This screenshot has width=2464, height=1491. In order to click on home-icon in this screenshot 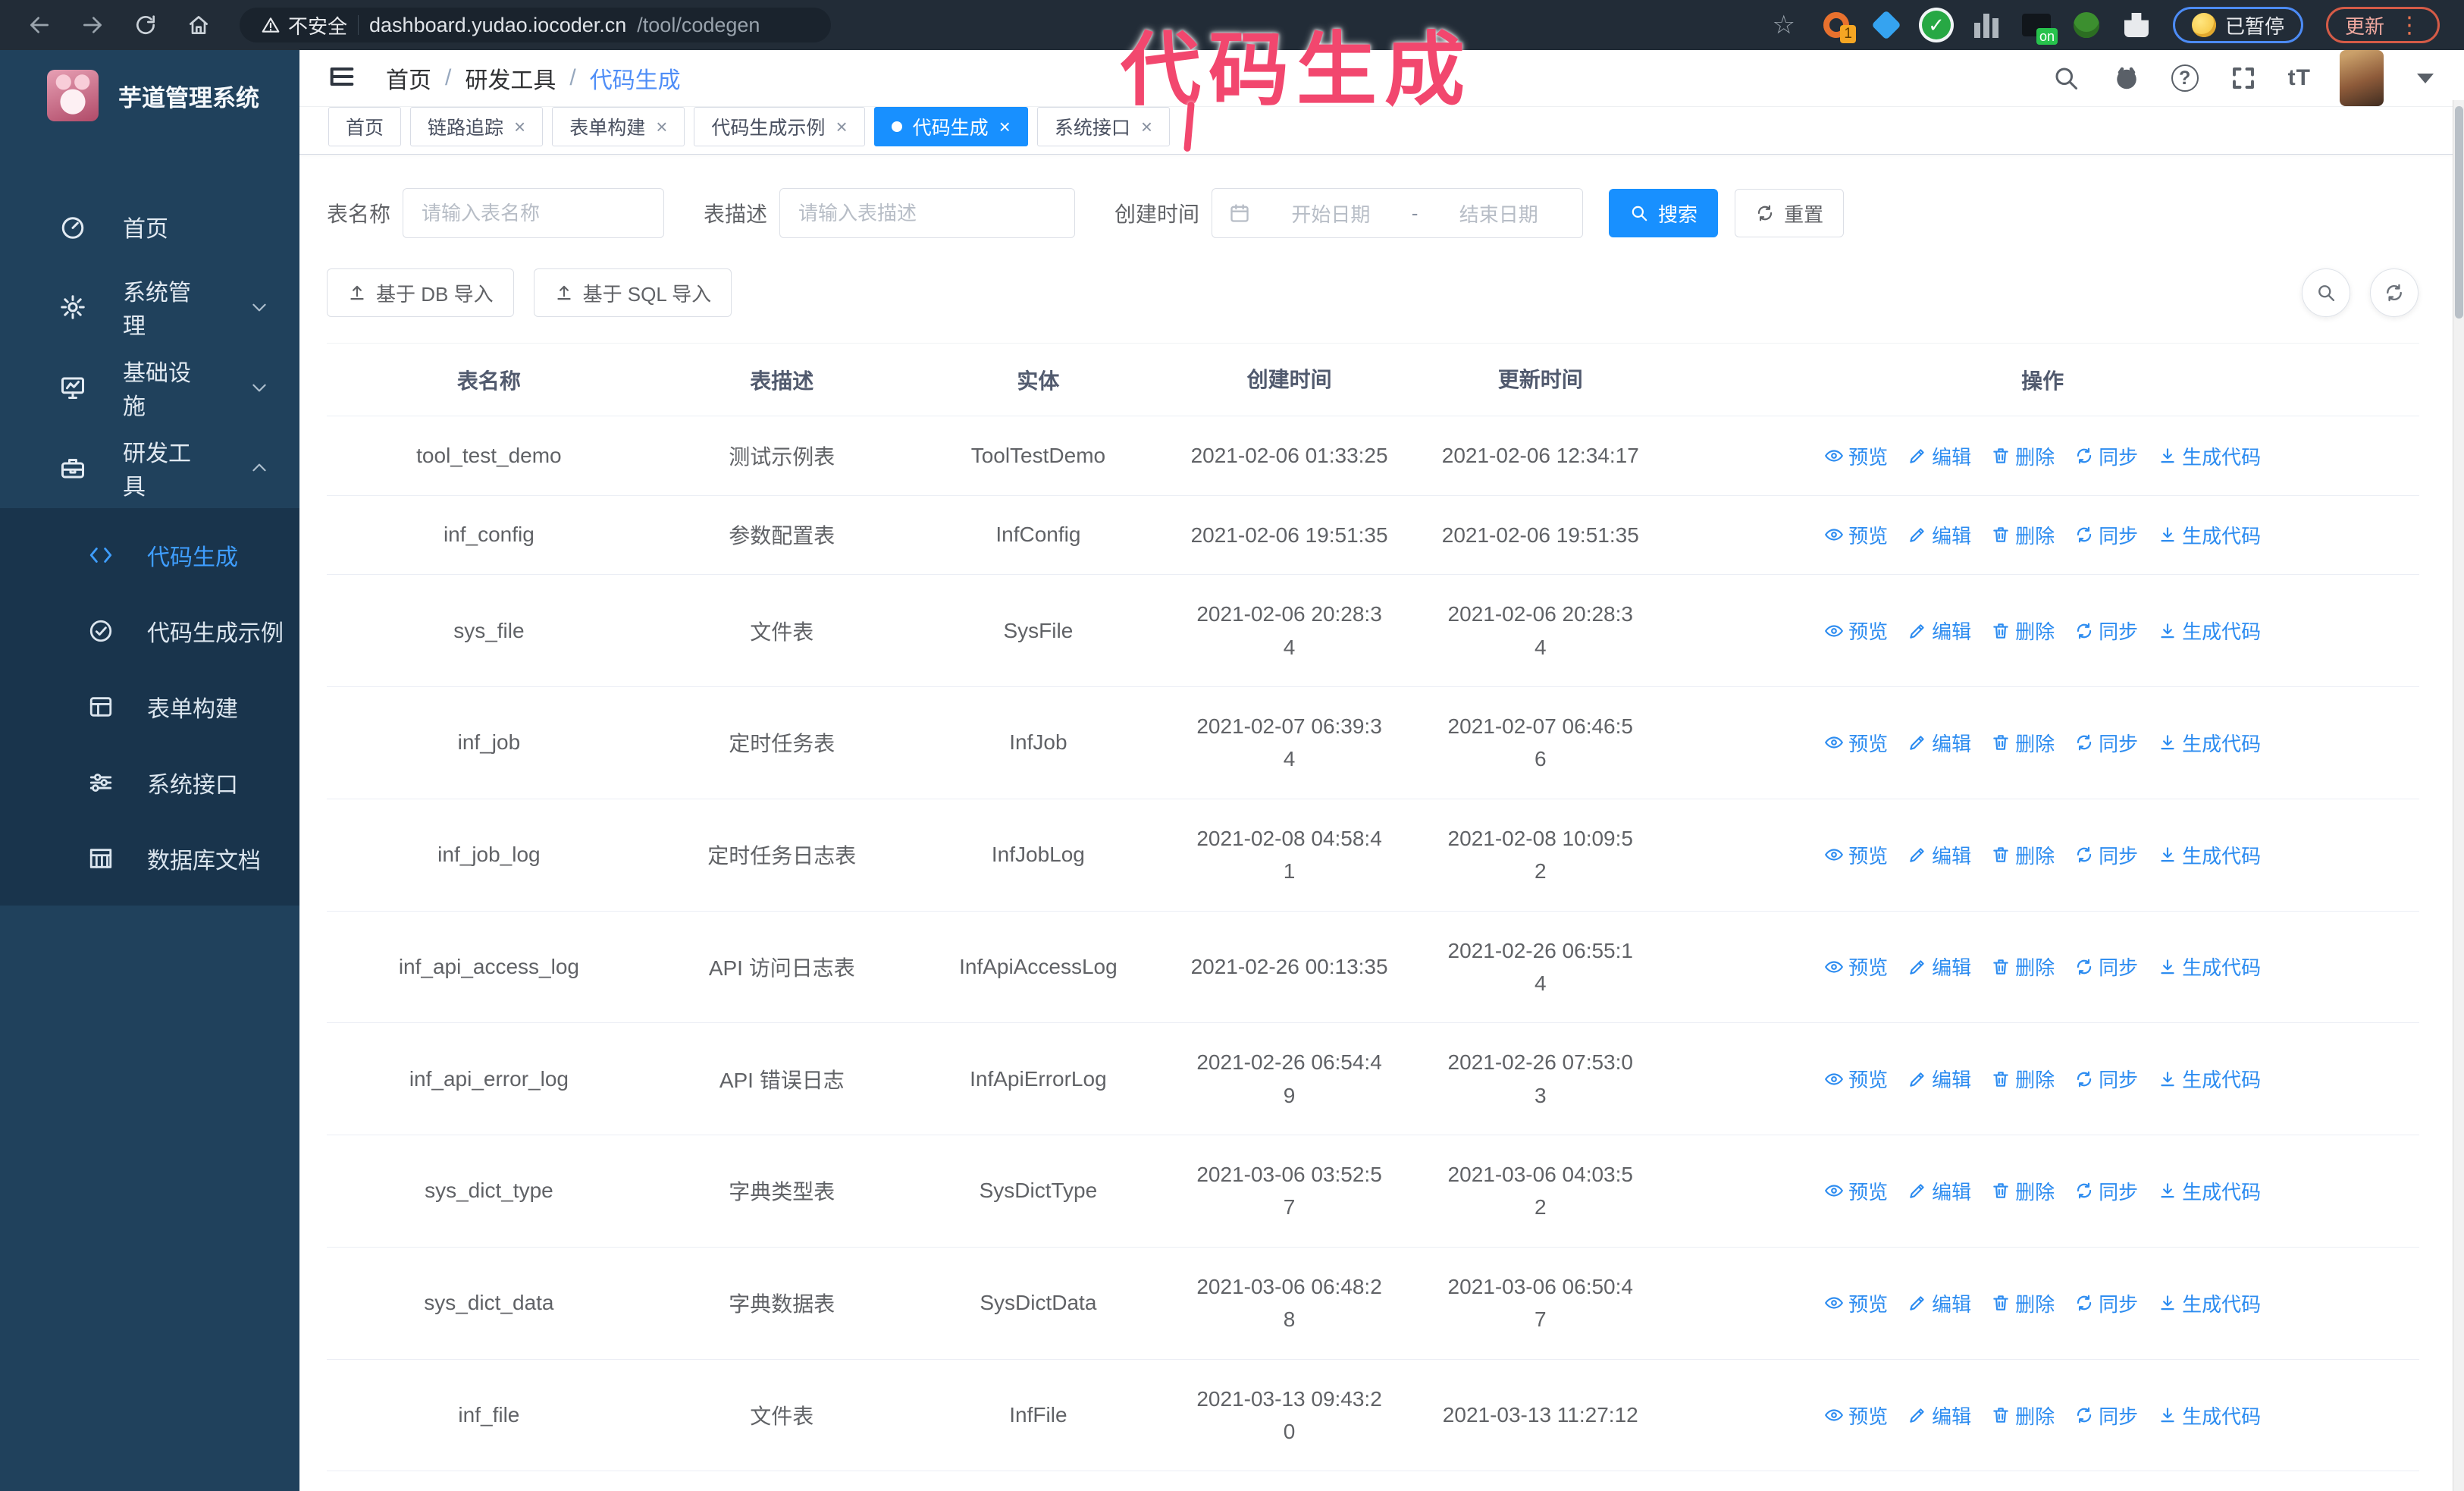, I will do `click(199, 25)`.